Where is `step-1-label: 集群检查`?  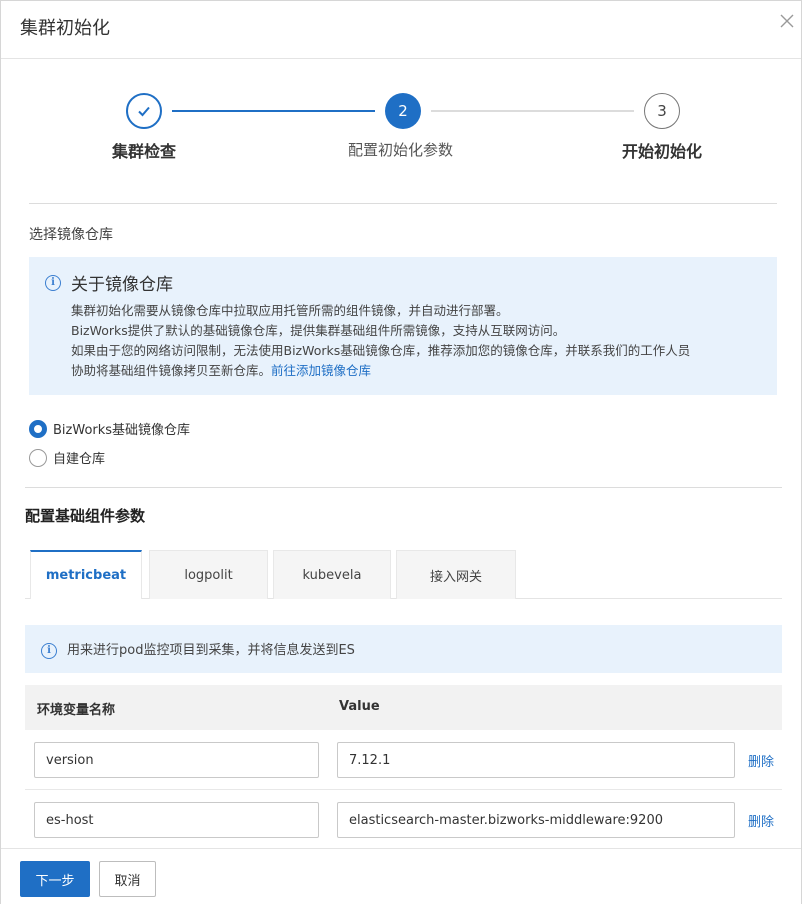
step-1-label: 集群检查 is located at coordinates (144, 151).